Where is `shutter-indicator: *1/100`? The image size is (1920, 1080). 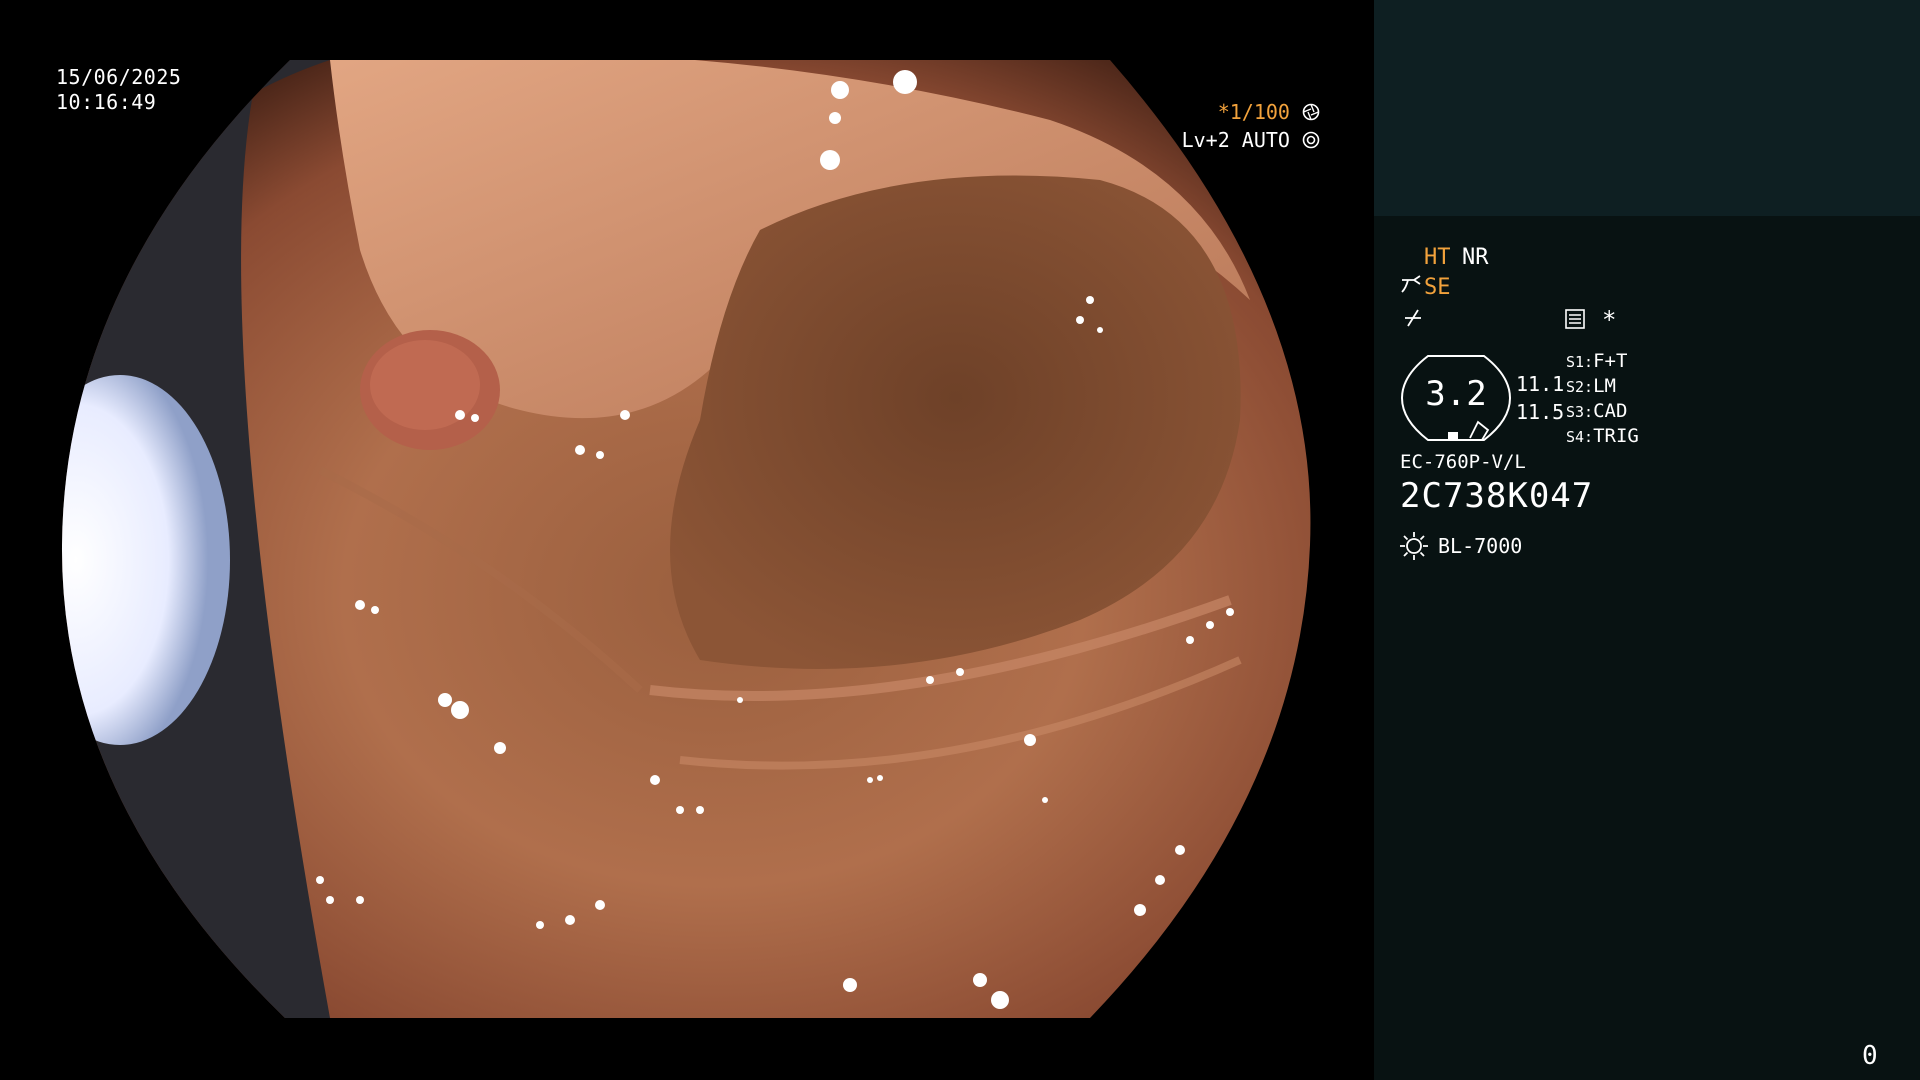 shutter-indicator: *1/100 is located at coordinates (1260, 112).